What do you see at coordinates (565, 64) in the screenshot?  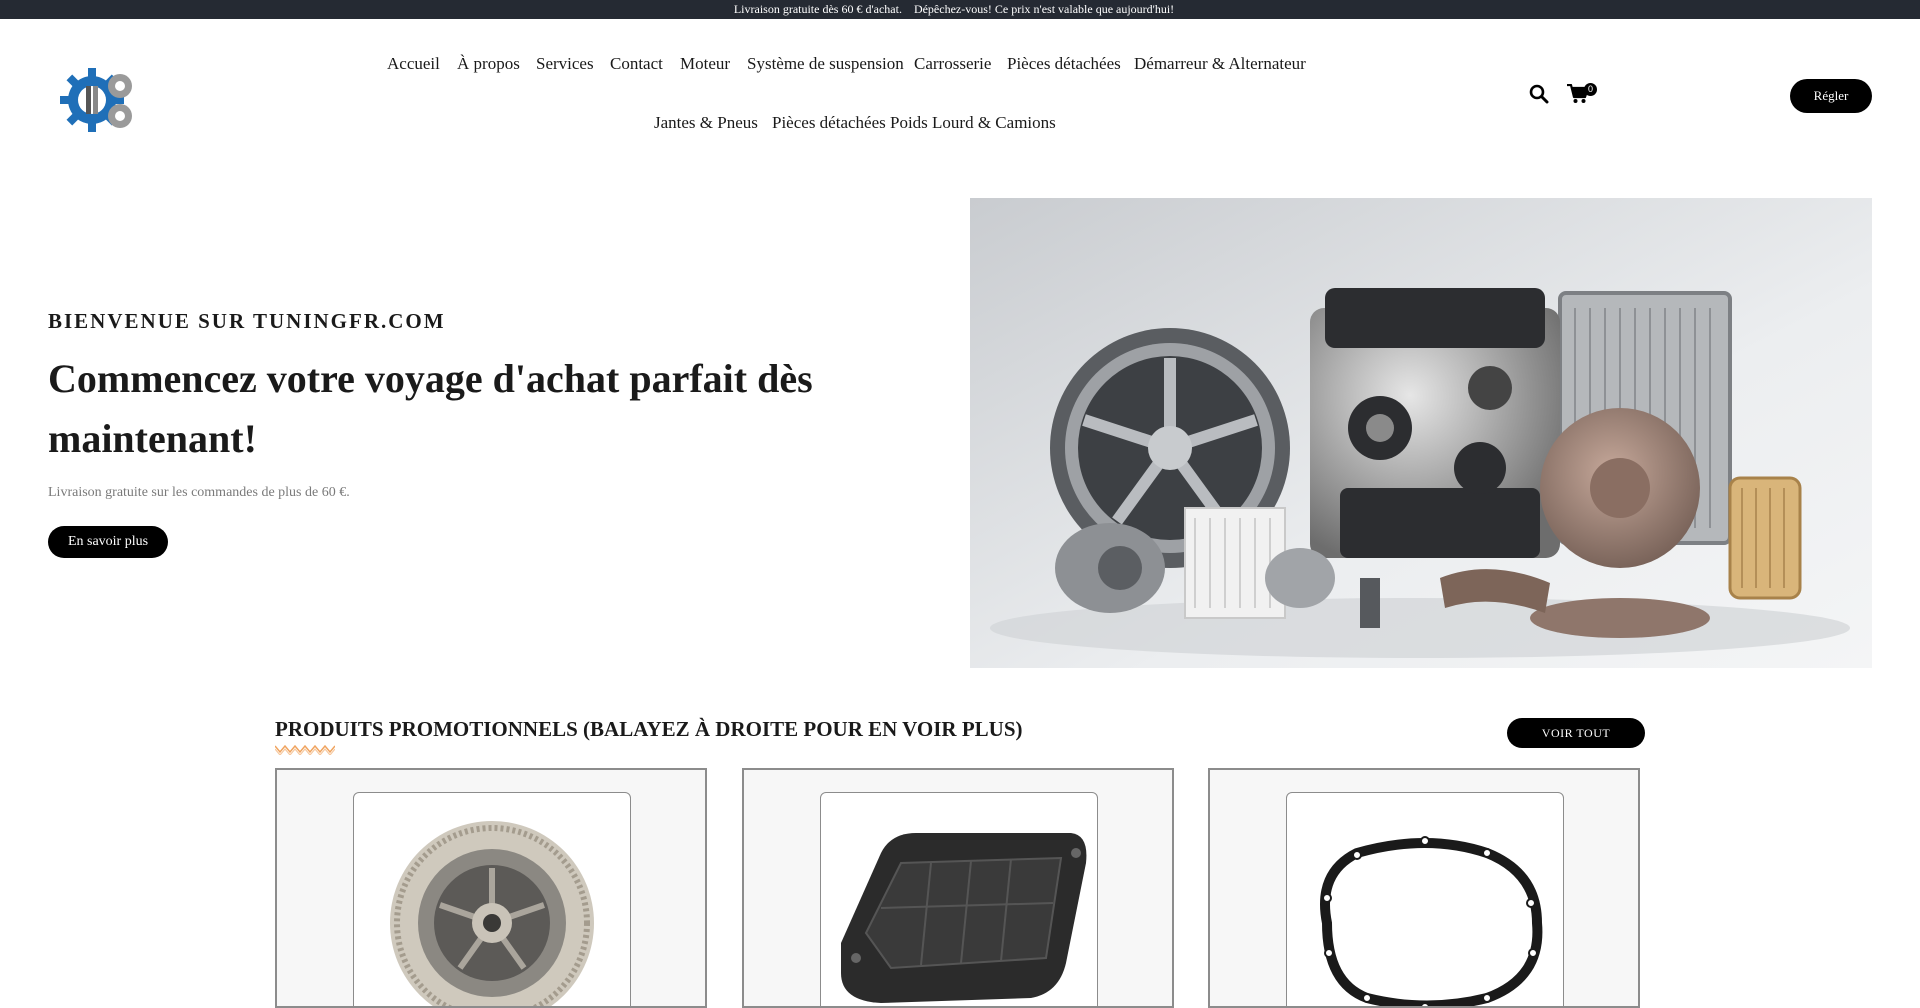 I see `nav-item-services: Services` at bounding box center [565, 64].